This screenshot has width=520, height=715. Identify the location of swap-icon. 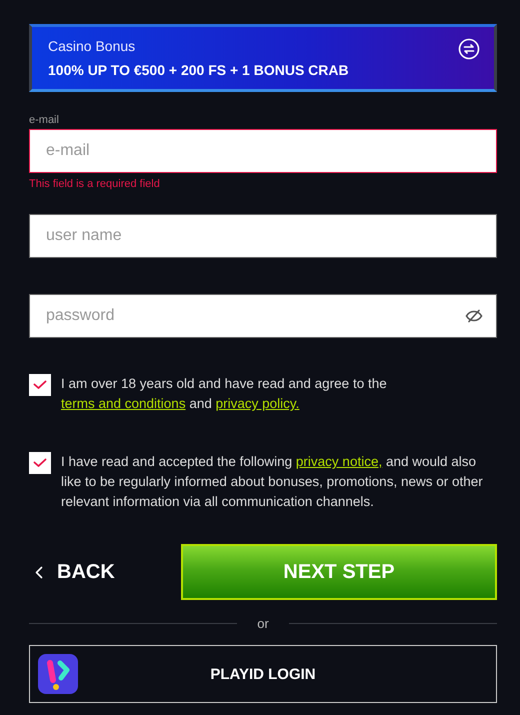
(469, 49).